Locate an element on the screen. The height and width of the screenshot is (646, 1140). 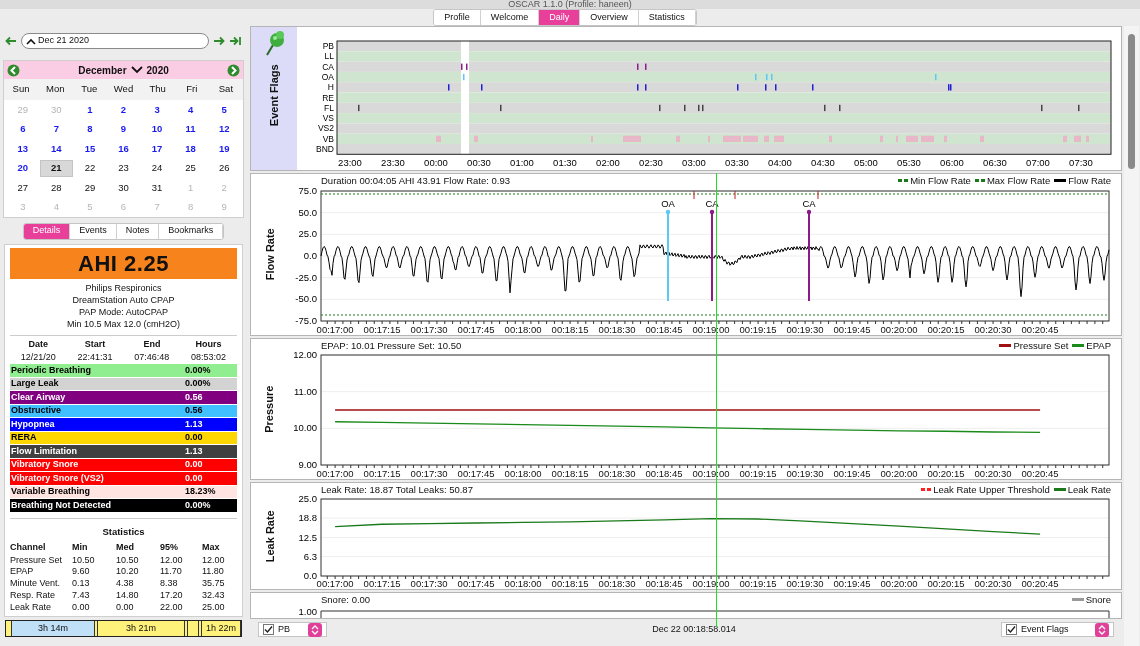
chart-title: Leak Rate is located at coordinates (269, 536).